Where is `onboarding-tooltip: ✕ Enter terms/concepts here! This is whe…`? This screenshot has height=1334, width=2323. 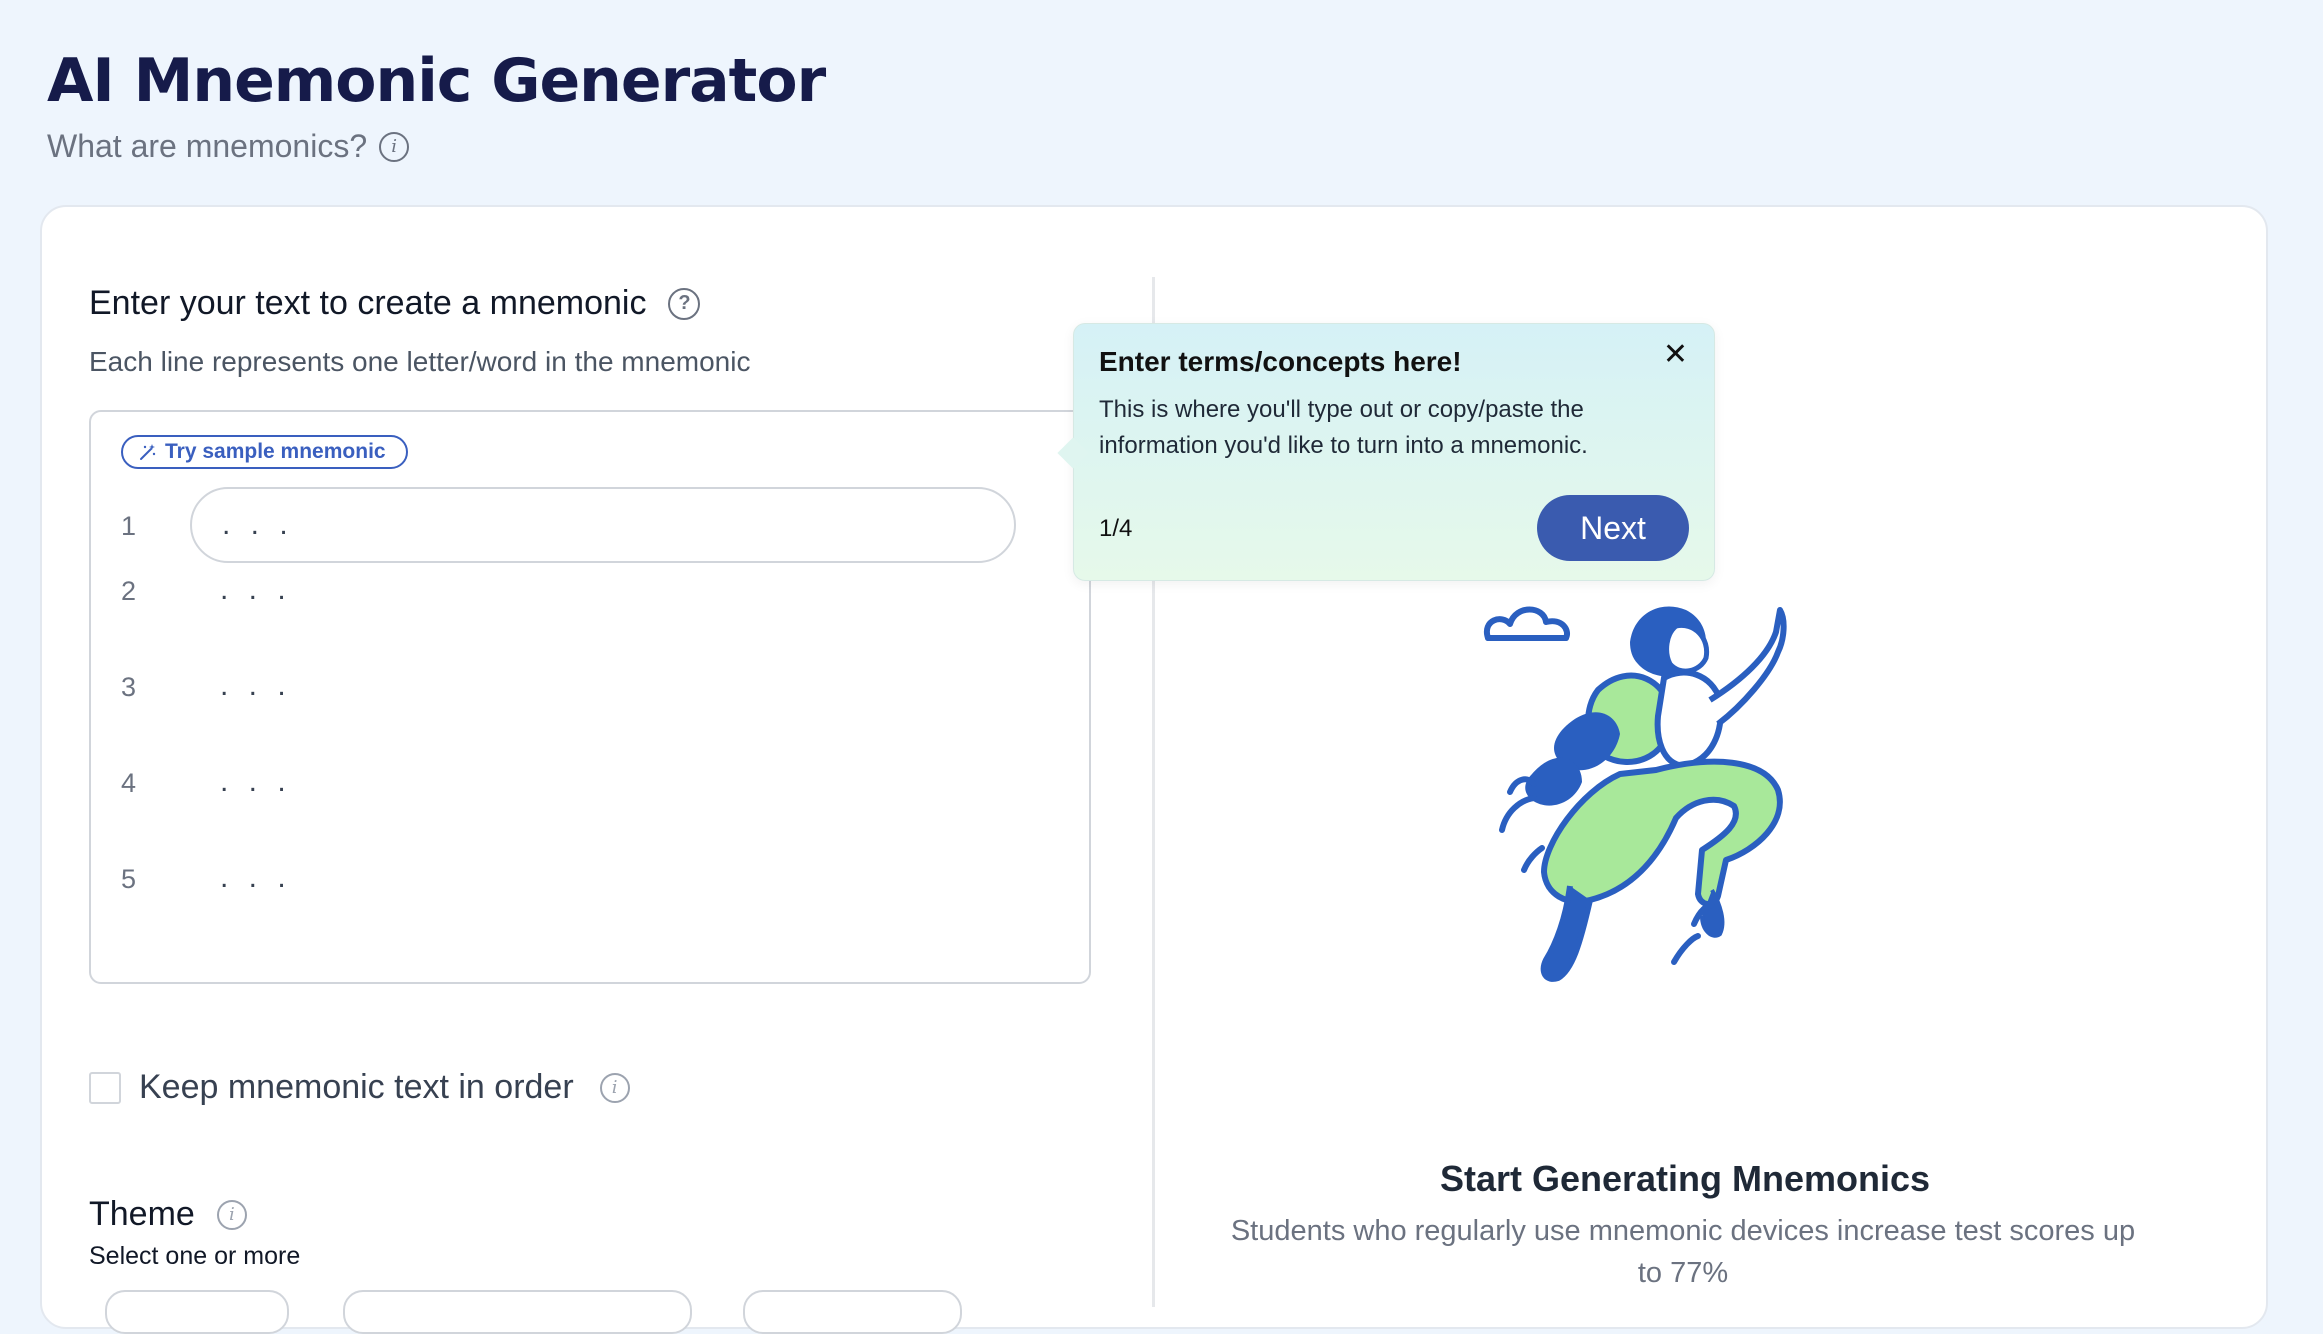
onboarding-tooltip: ✕ Enter terms/concepts here! This is whe… is located at coordinates (1386, 452).